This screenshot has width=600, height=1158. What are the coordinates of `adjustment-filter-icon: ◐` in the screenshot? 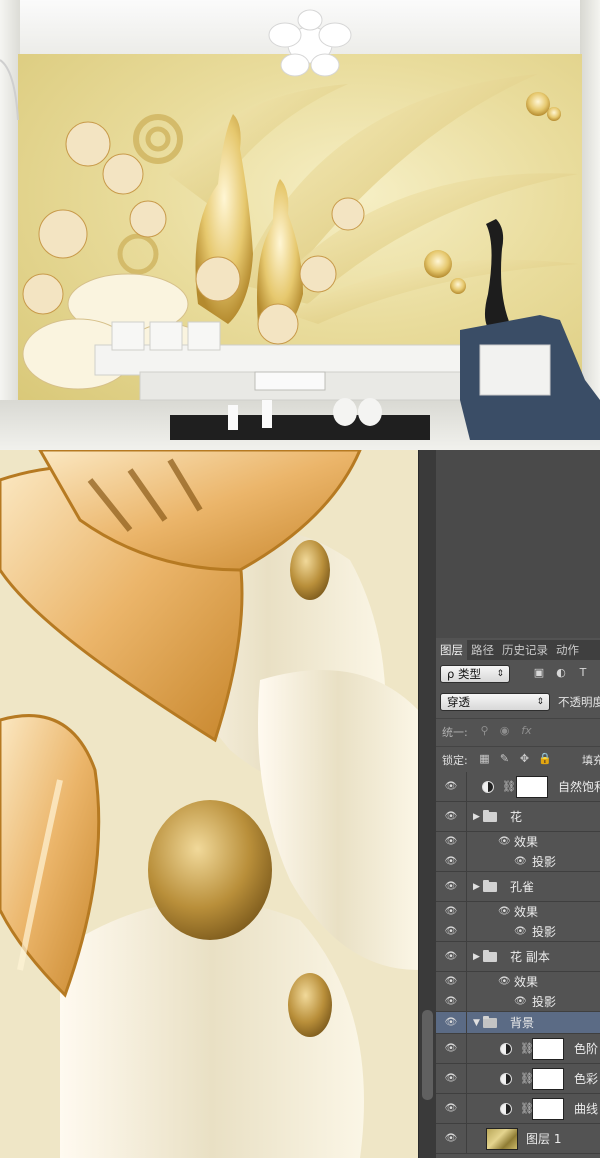 It's located at (561, 673).